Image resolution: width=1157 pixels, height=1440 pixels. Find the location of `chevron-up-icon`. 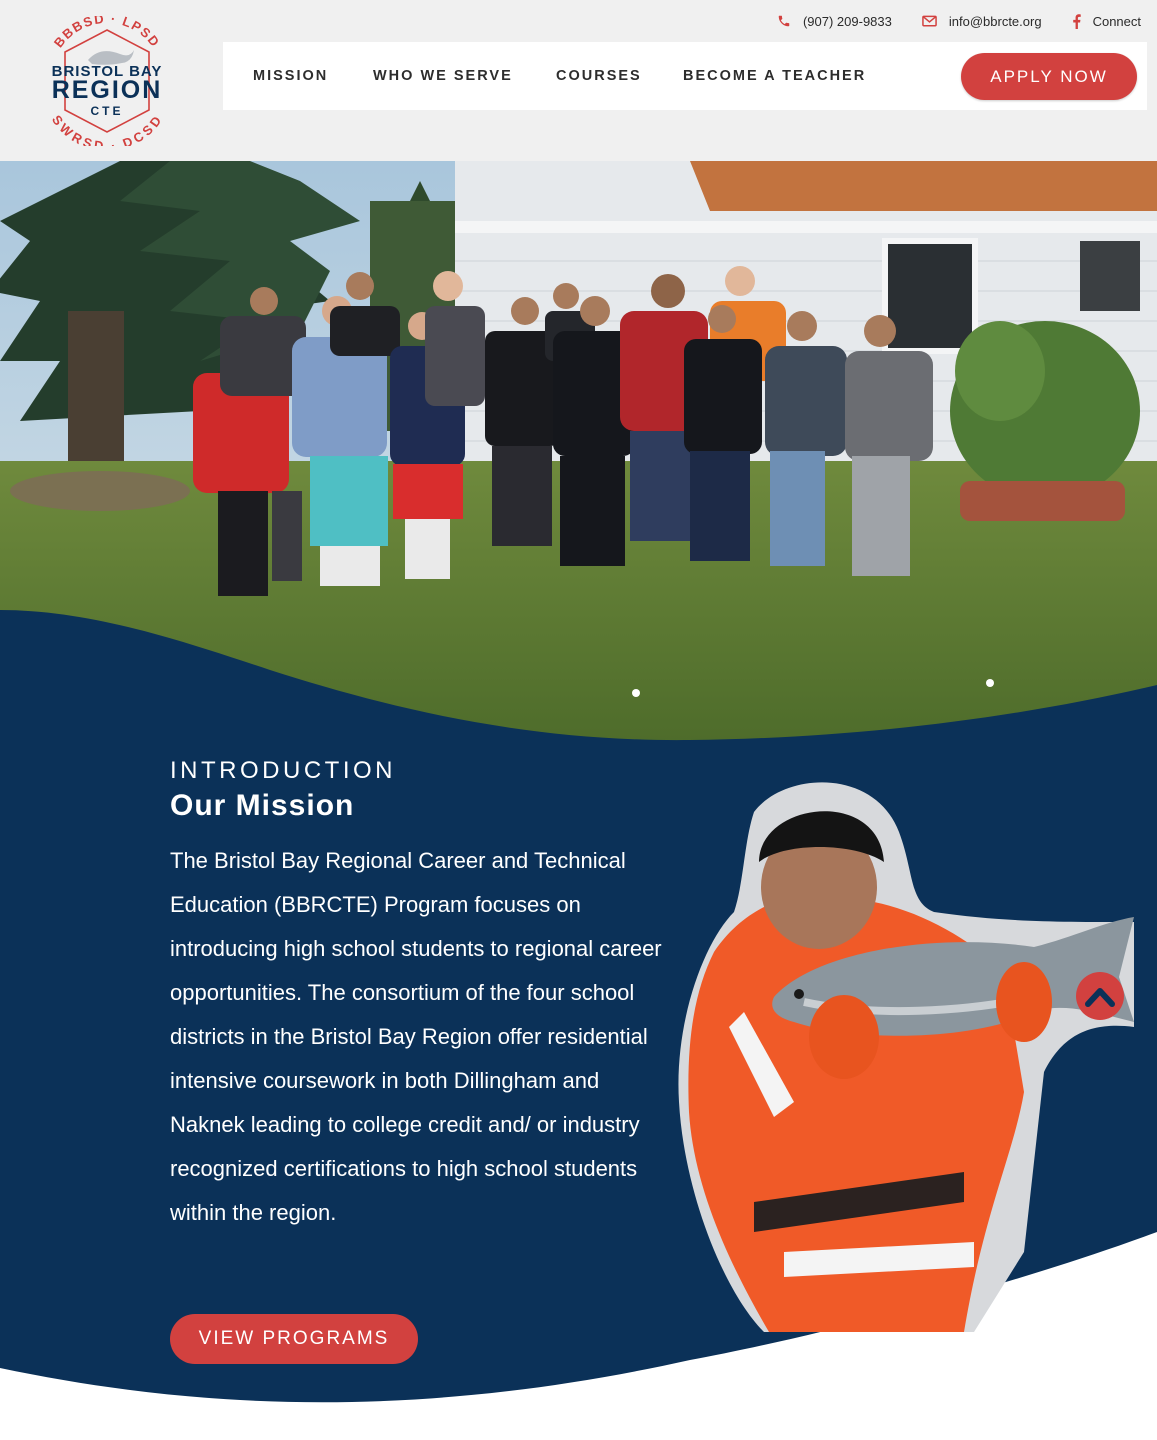

chevron-up-icon is located at coordinates (1100, 997).